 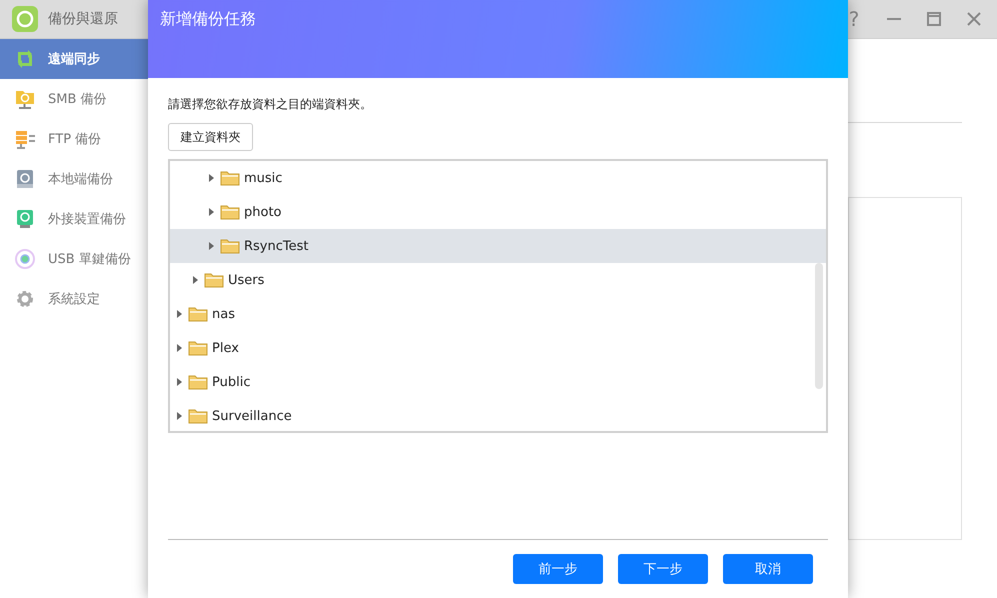 I want to click on sidebar-item: 遠端同步, so click(x=74, y=59).